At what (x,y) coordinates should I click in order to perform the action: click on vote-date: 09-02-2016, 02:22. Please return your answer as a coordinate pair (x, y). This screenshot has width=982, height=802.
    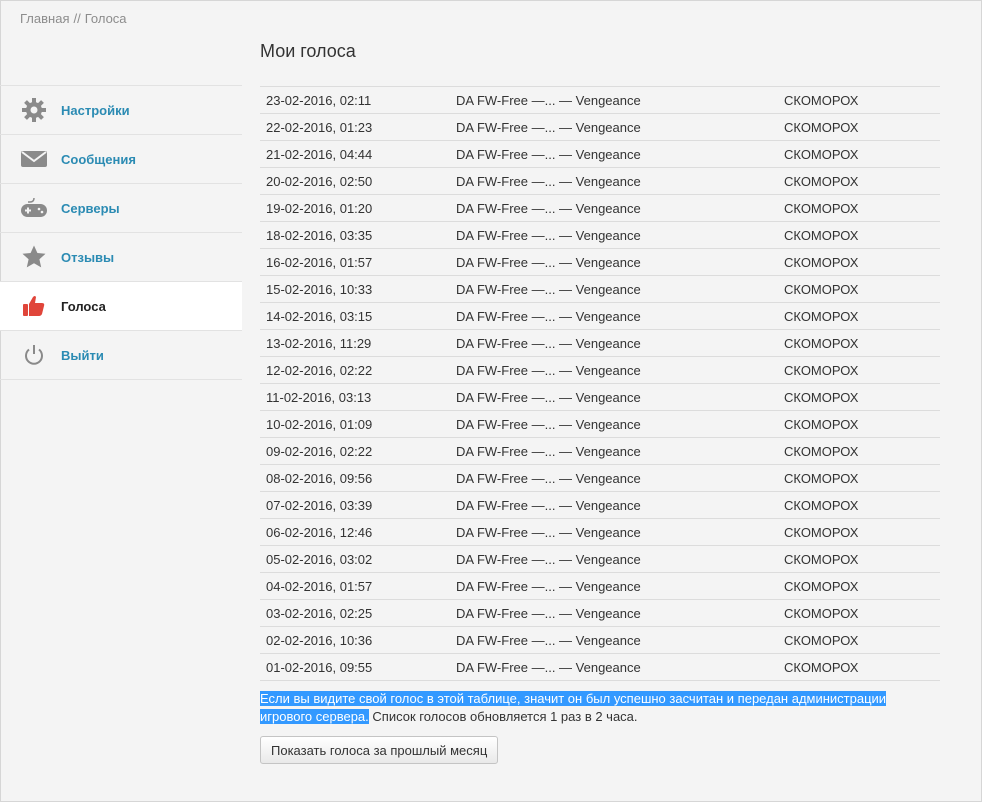
    Looking at the image, I should click on (355, 451).